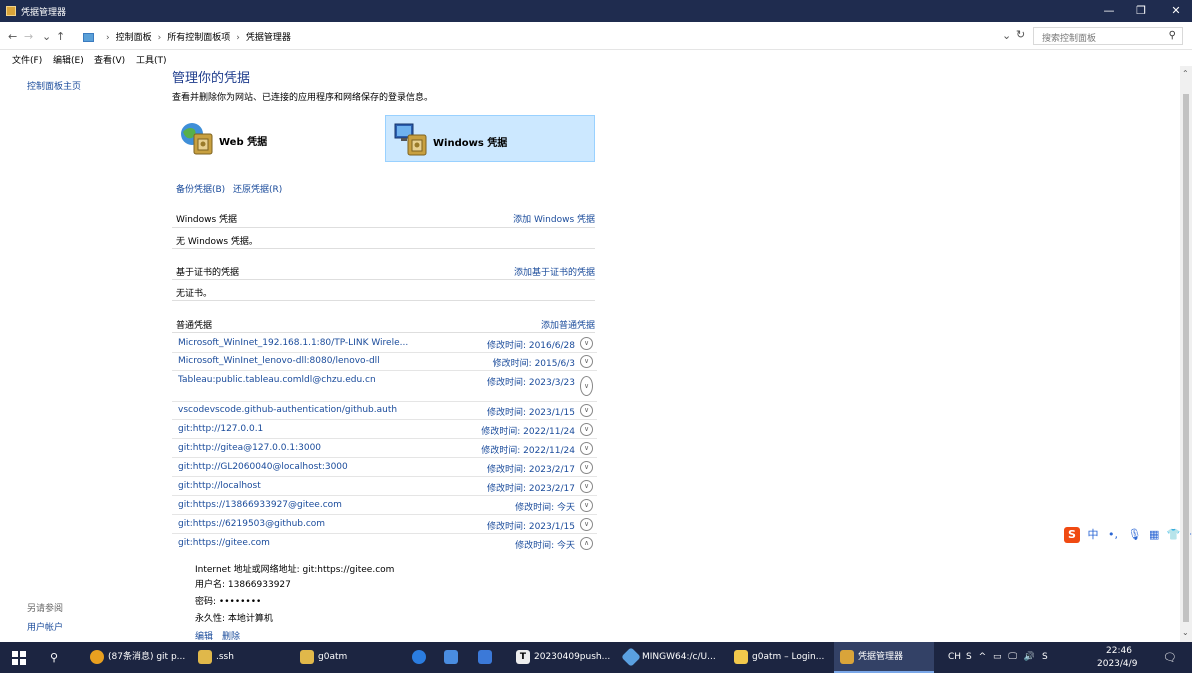 The height and width of the screenshot is (673, 1192). Describe the element at coordinates (12, 36) in the screenshot. I see `back-button: ←` at that location.